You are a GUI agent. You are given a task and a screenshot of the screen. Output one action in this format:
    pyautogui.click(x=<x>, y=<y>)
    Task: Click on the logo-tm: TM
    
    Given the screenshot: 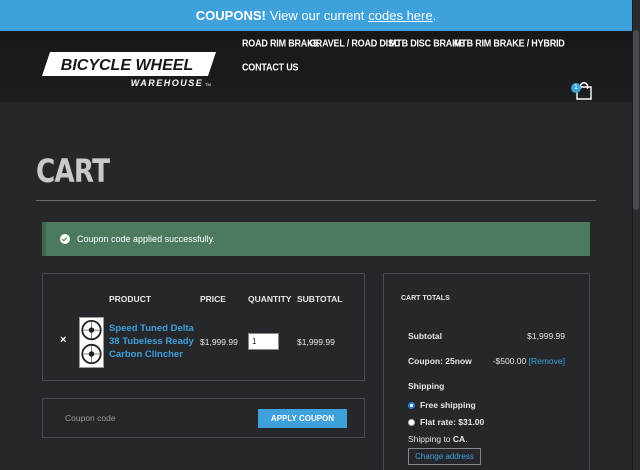 What is the action you would take?
    pyautogui.click(x=208, y=84)
    